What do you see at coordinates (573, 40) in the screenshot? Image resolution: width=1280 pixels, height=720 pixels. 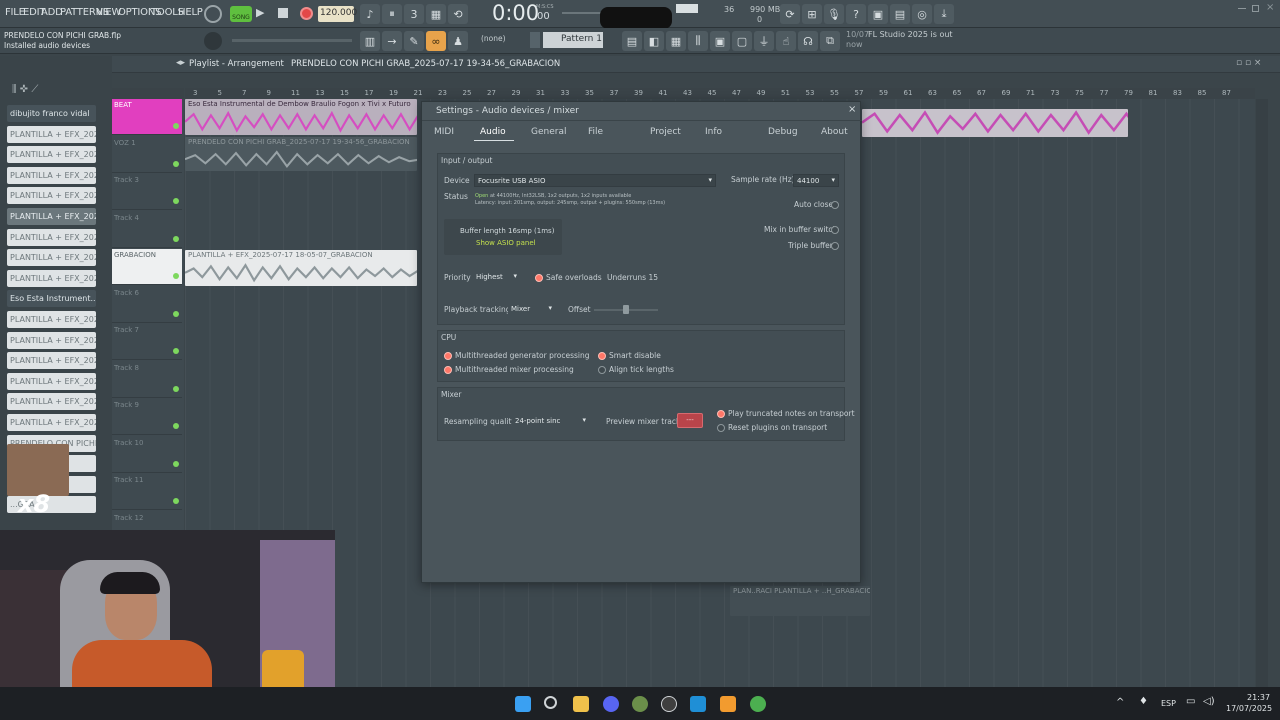 I see `pattern-selector: Pattern 1` at bounding box center [573, 40].